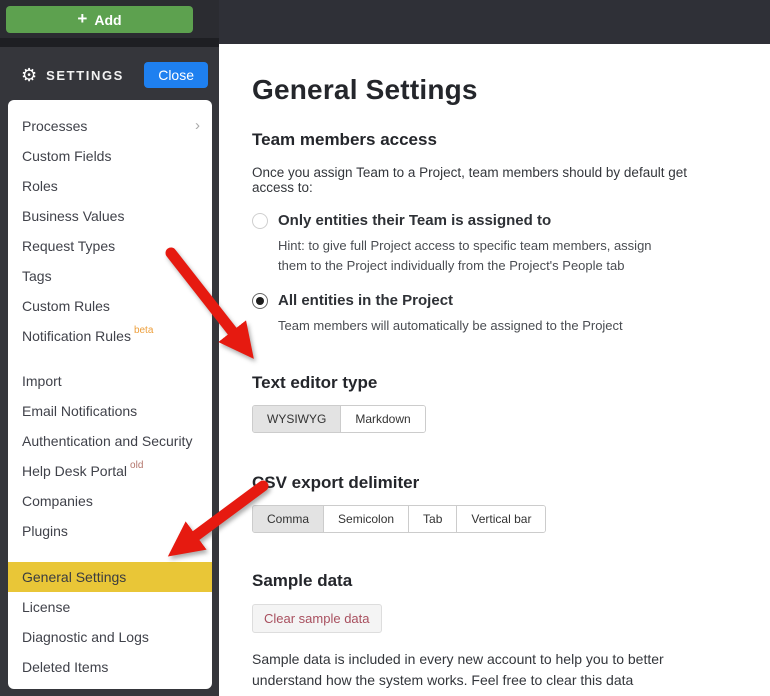  I want to click on sidebar-item-roles: Roles, so click(110, 186).